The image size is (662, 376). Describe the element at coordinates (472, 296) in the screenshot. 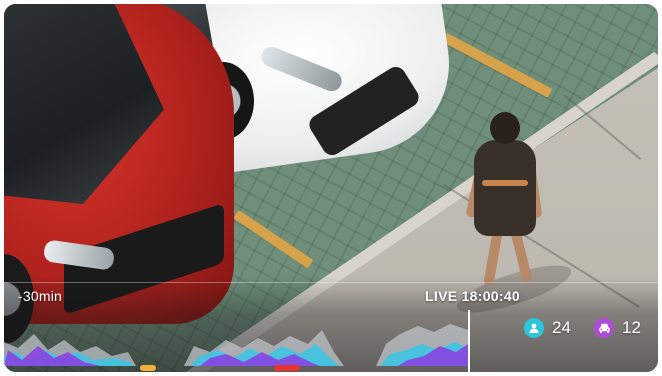

I see `live-time-label: LIVE 18:00:40` at that location.